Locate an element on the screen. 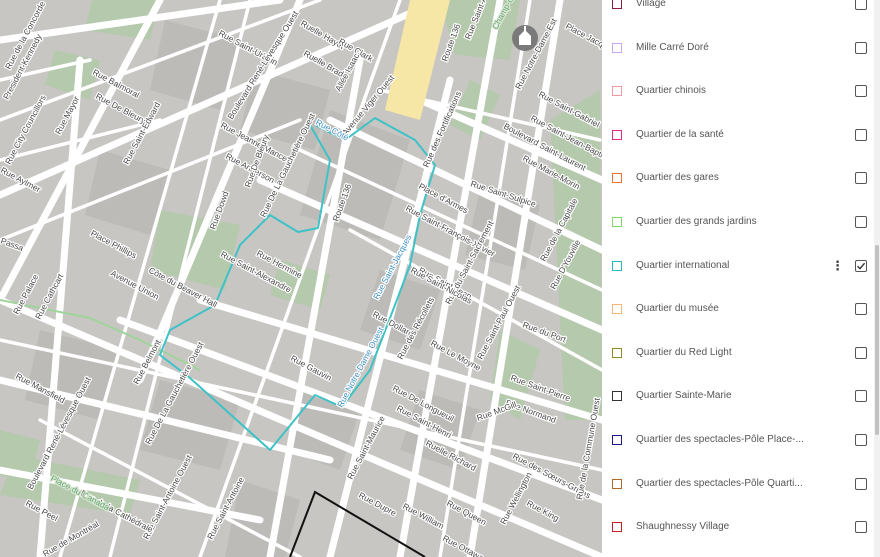  check-icon is located at coordinates (861, 266).